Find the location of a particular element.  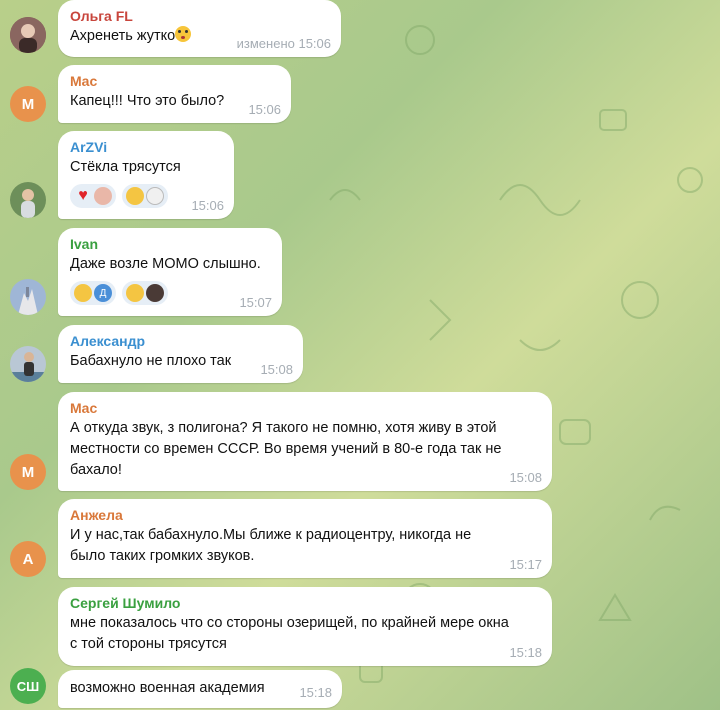

sender-name: Анжела is located at coordinates (305, 515).